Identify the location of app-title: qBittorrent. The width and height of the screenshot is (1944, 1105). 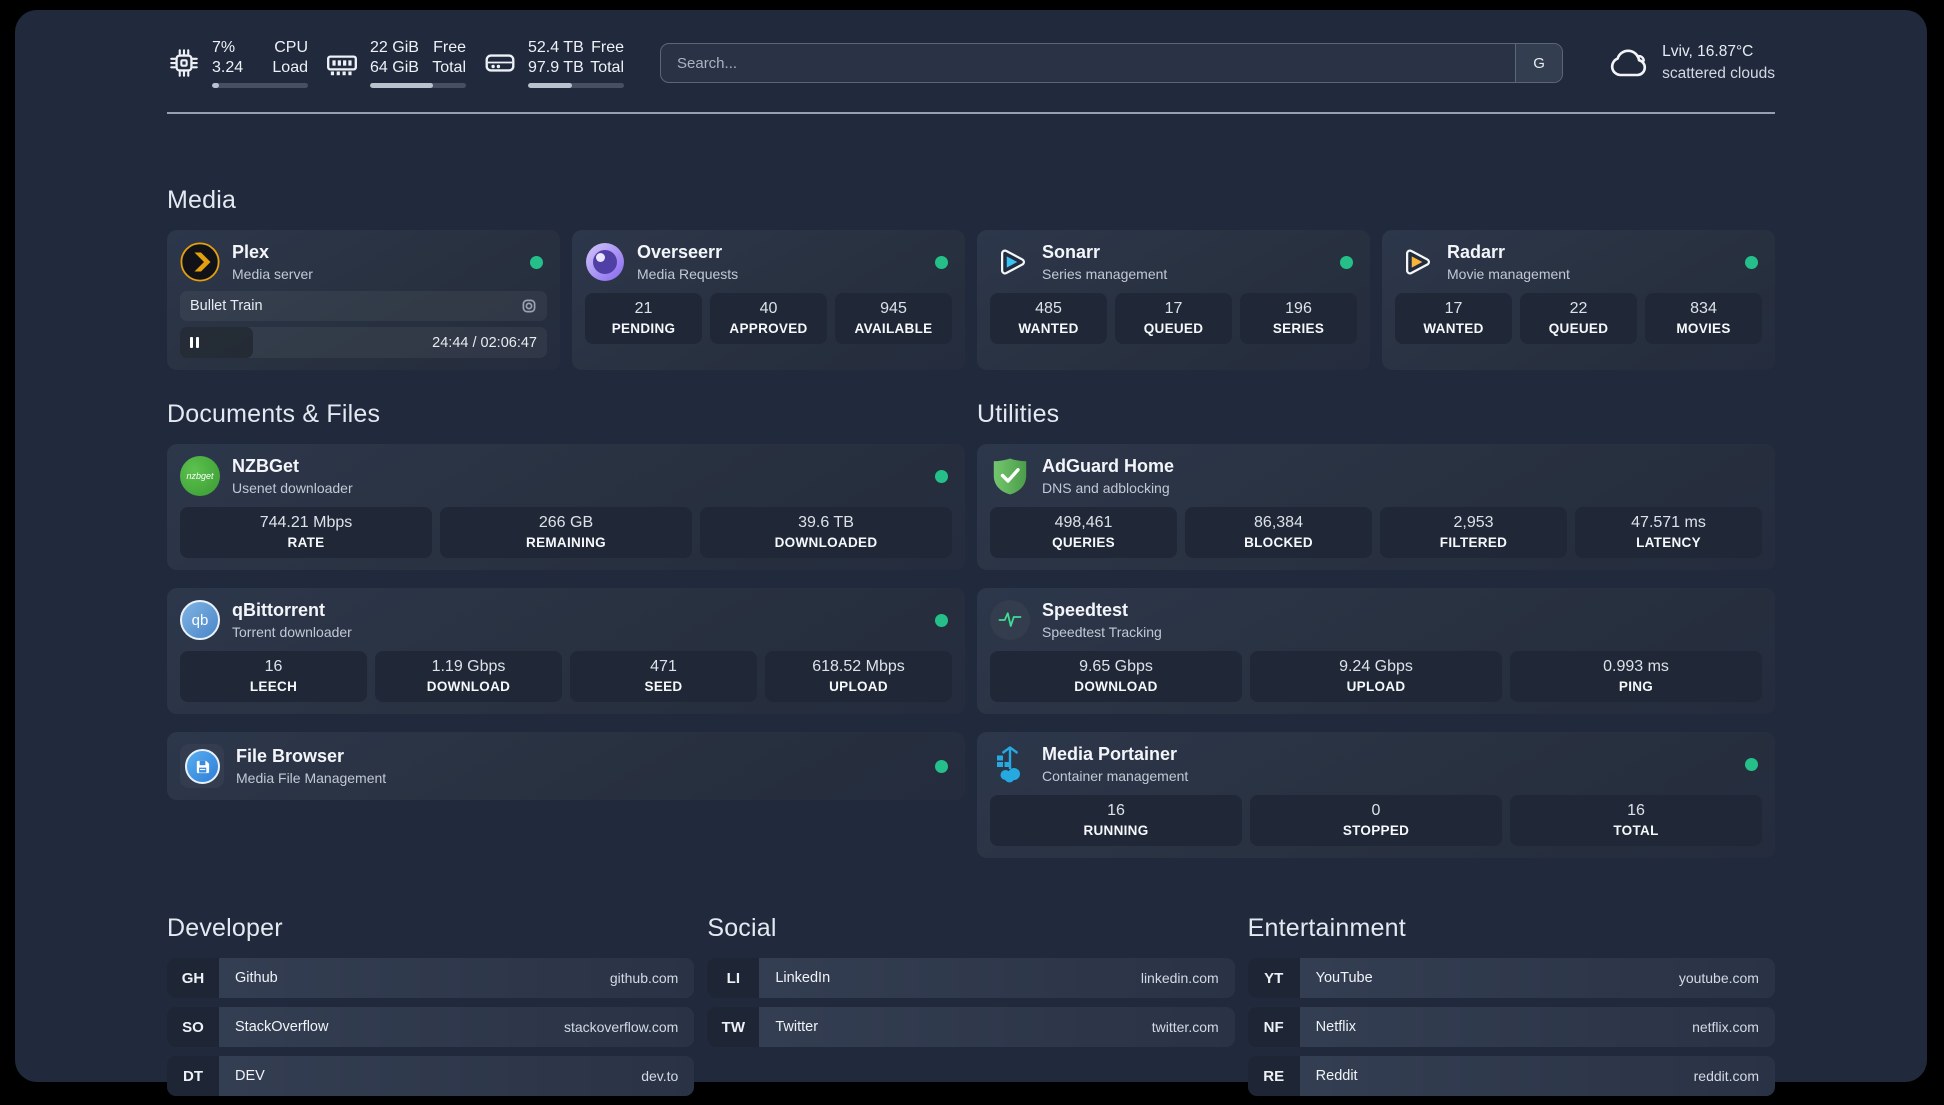
(278, 610).